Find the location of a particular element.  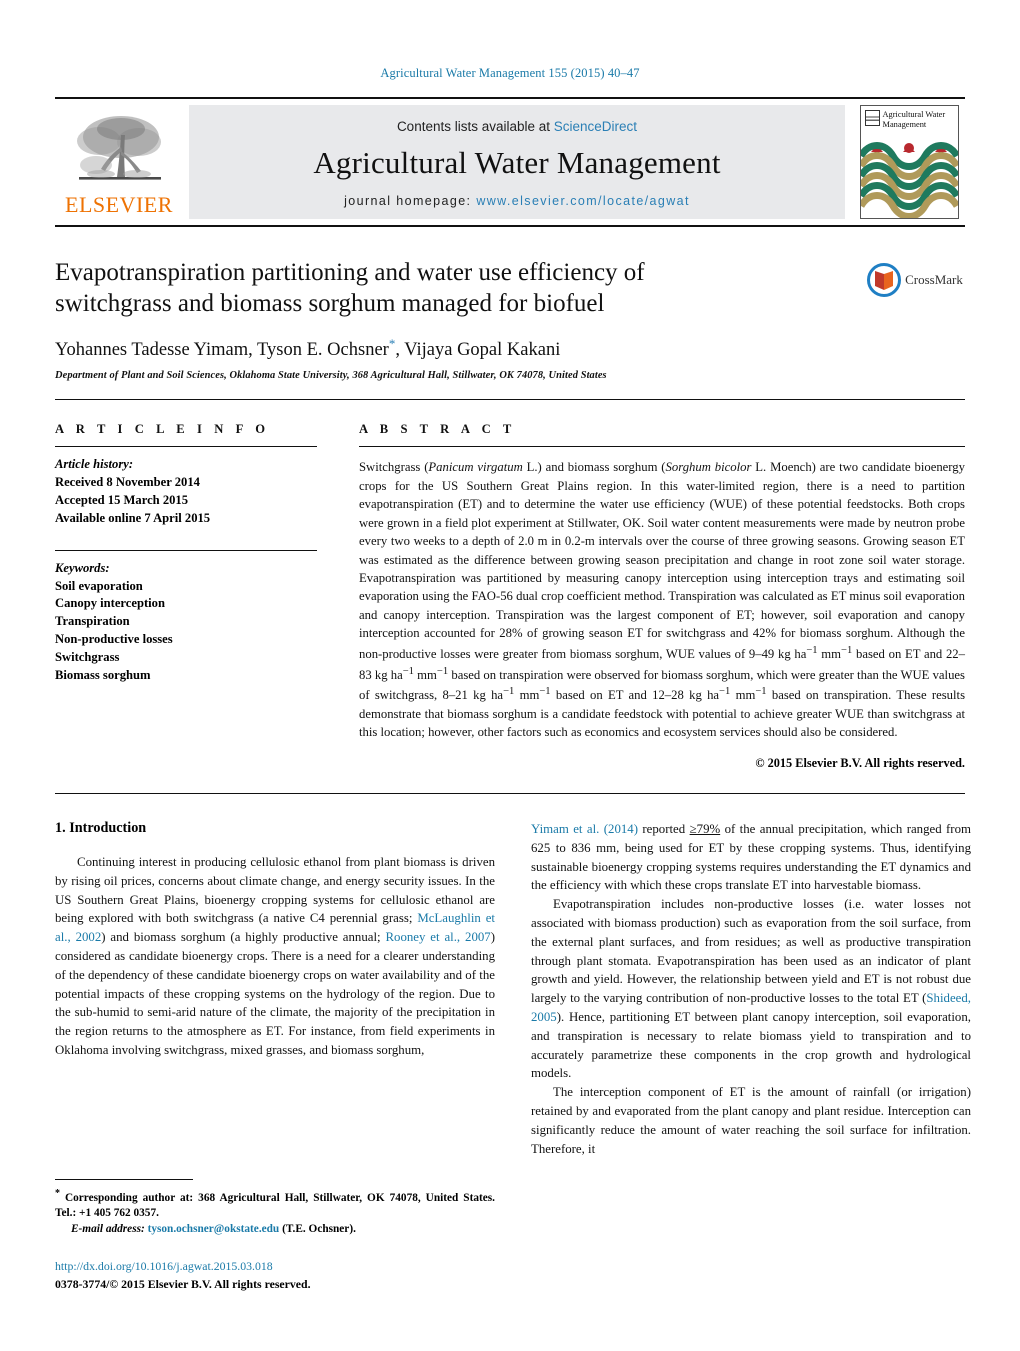

abstract-divider is located at coordinates (510, 793).